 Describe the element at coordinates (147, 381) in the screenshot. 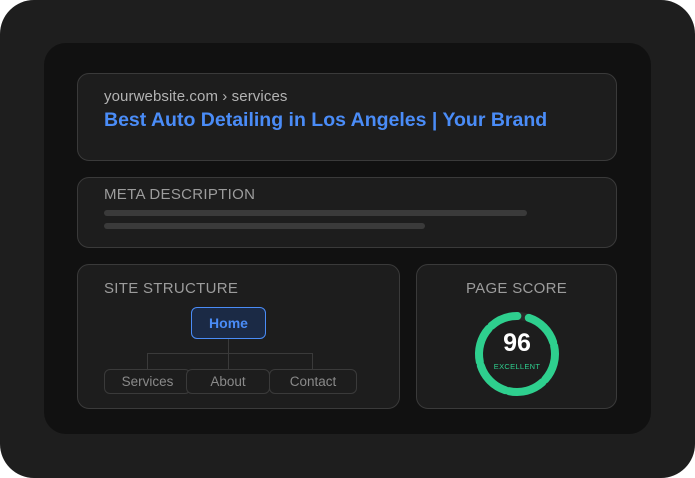

I see `tree-node-services: Services` at that location.